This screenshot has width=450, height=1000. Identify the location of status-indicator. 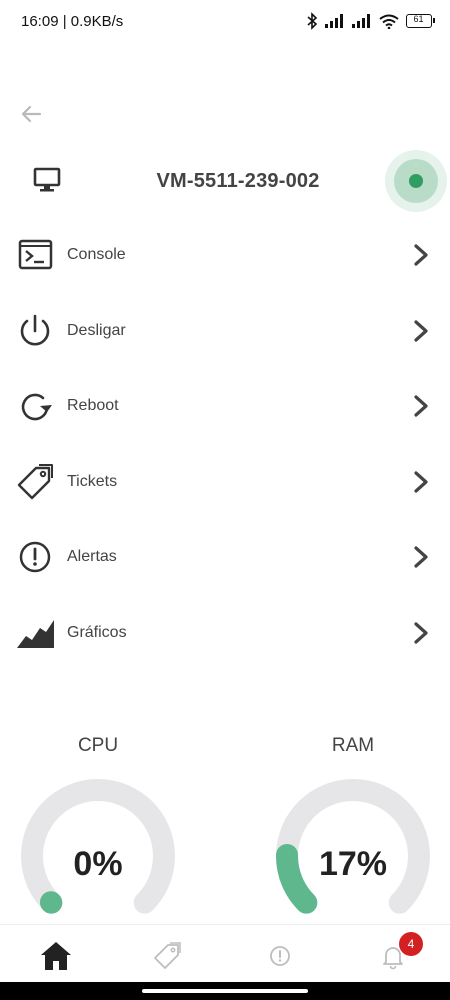
(416, 181).